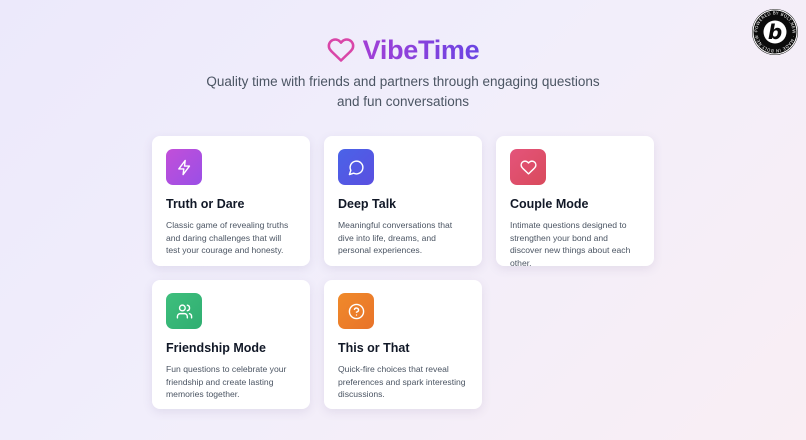 This screenshot has height=440, width=806. I want to click on svg-text: b, so click(775, 32).